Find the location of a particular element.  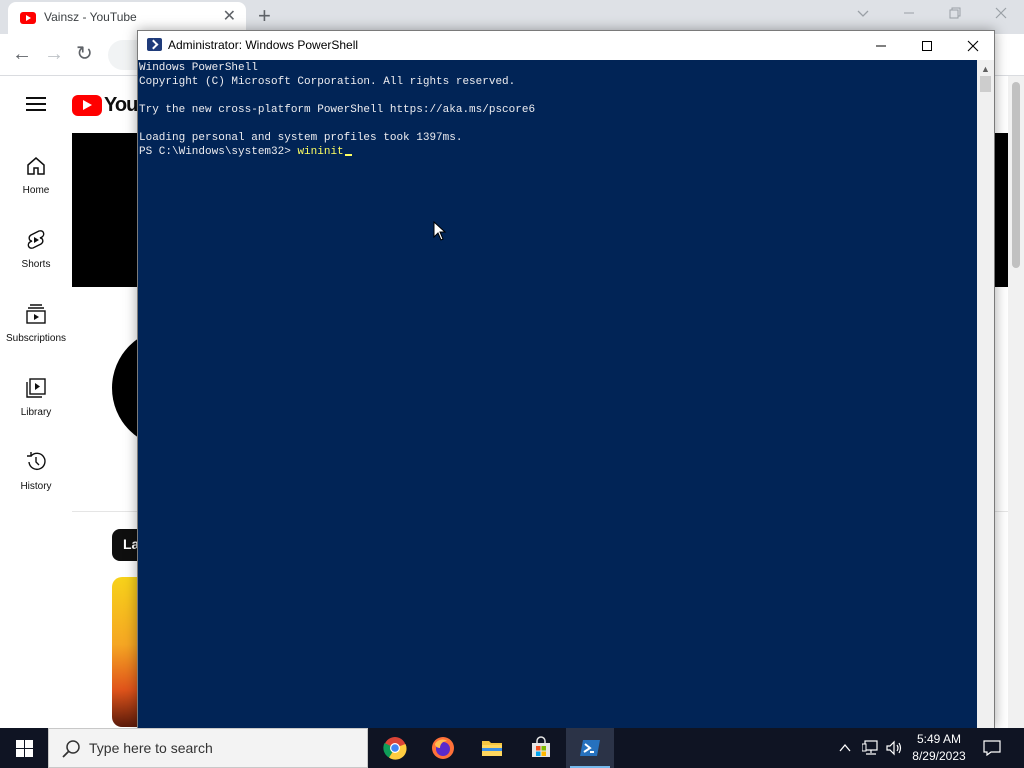

chevron-up-icon is located at coordinates (845, 747).